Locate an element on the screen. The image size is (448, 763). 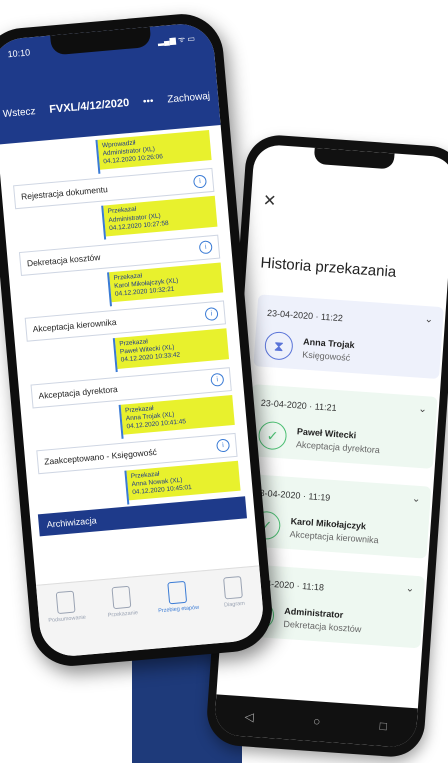
history-time: 23-04-2020 · 11:19 is located at coordinates (292, 495).